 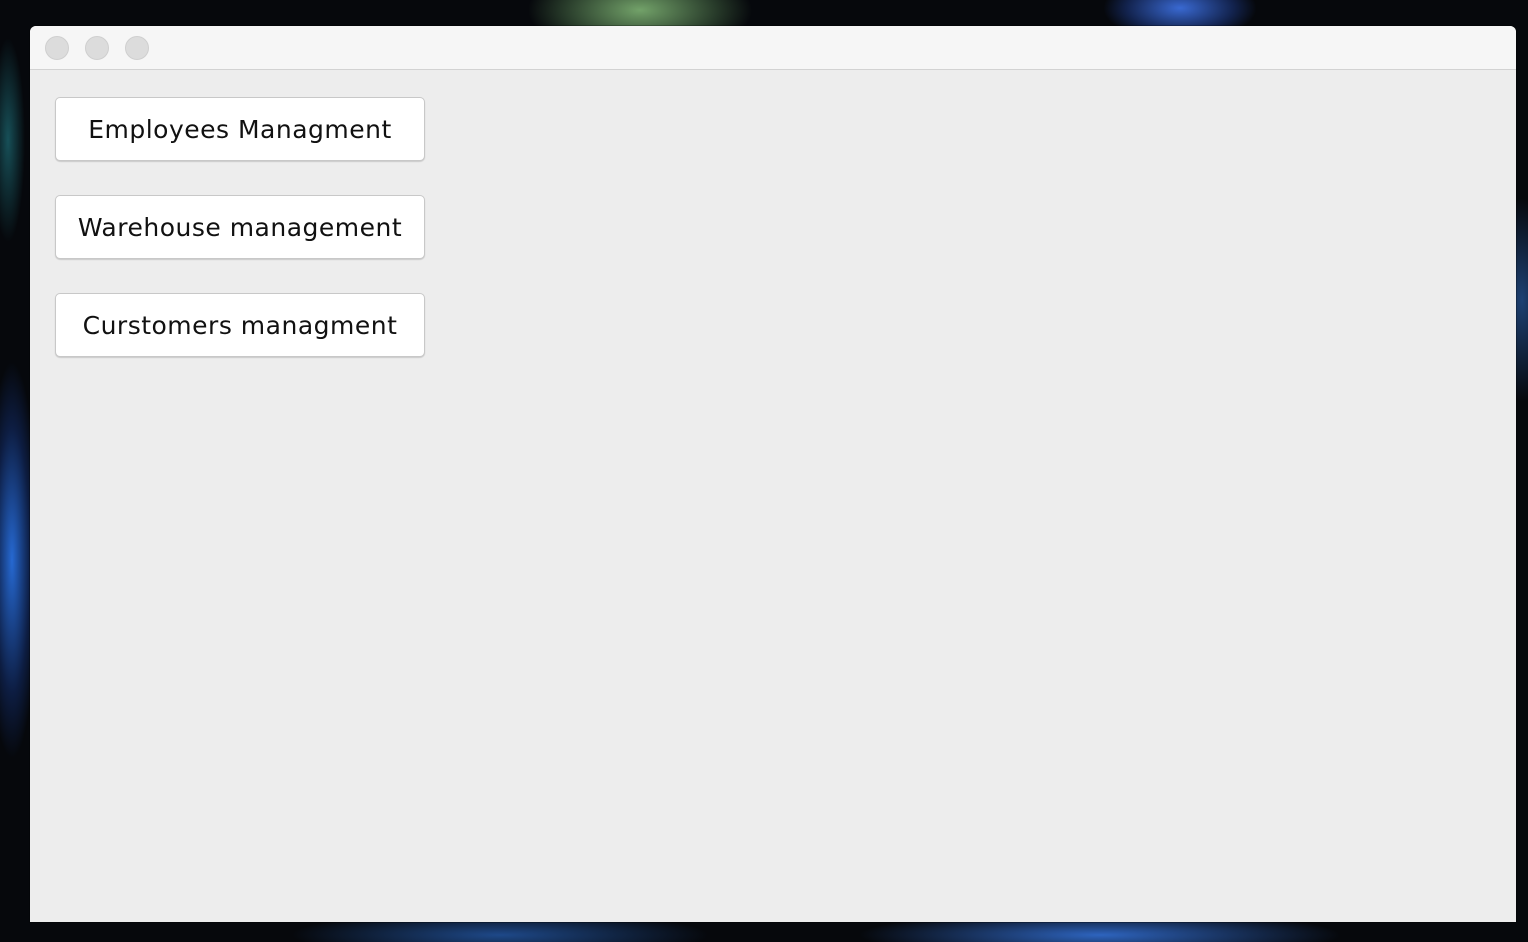 I want to click on warehouse-management-label: Warehouse management, so click(x=240, y=227).